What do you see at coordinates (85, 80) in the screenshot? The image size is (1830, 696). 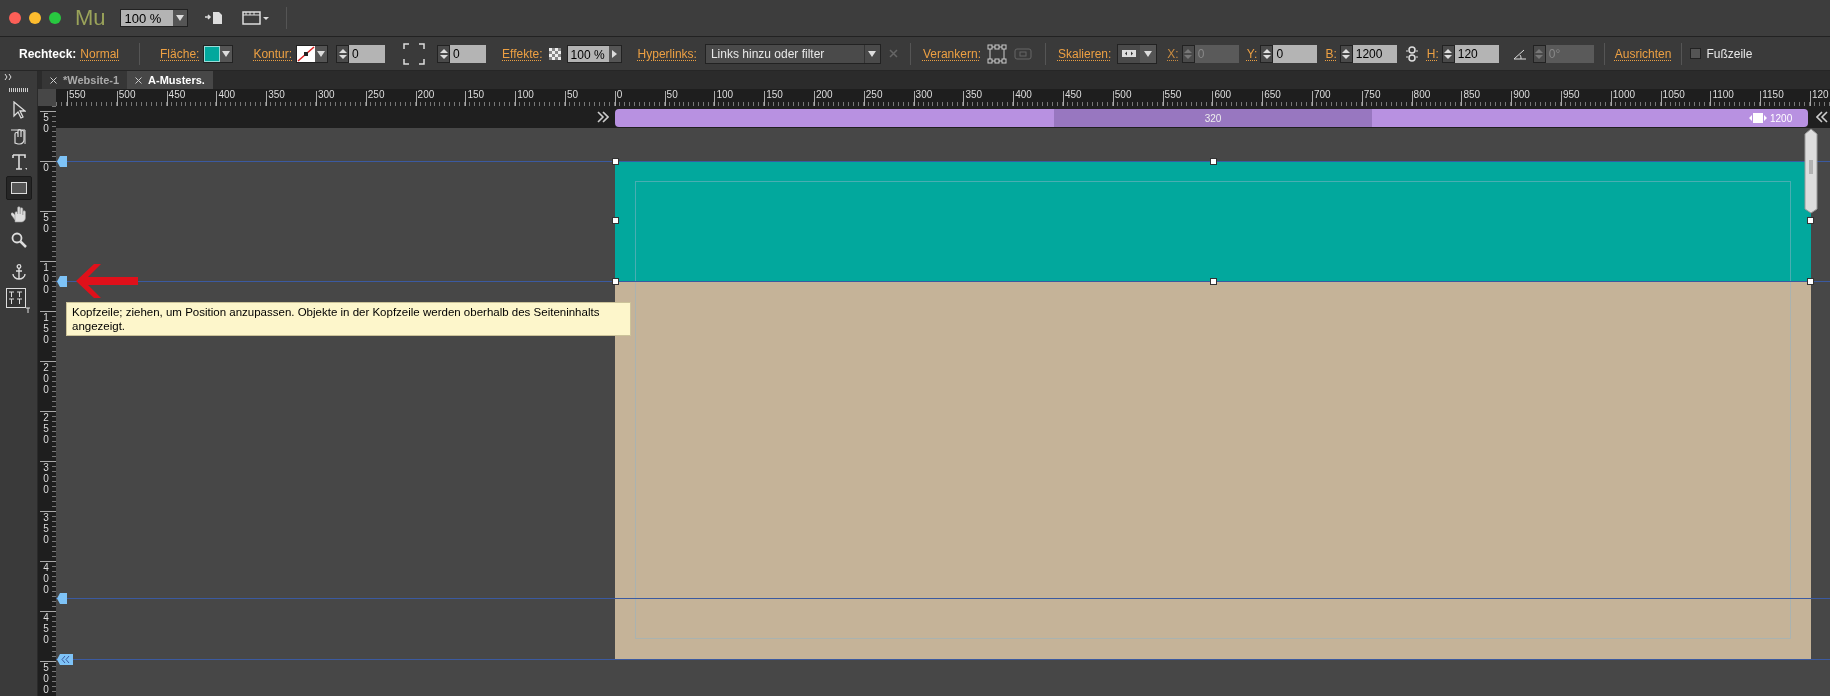 I see `document-tab: *Website-1` at bounding box center [85, 80].